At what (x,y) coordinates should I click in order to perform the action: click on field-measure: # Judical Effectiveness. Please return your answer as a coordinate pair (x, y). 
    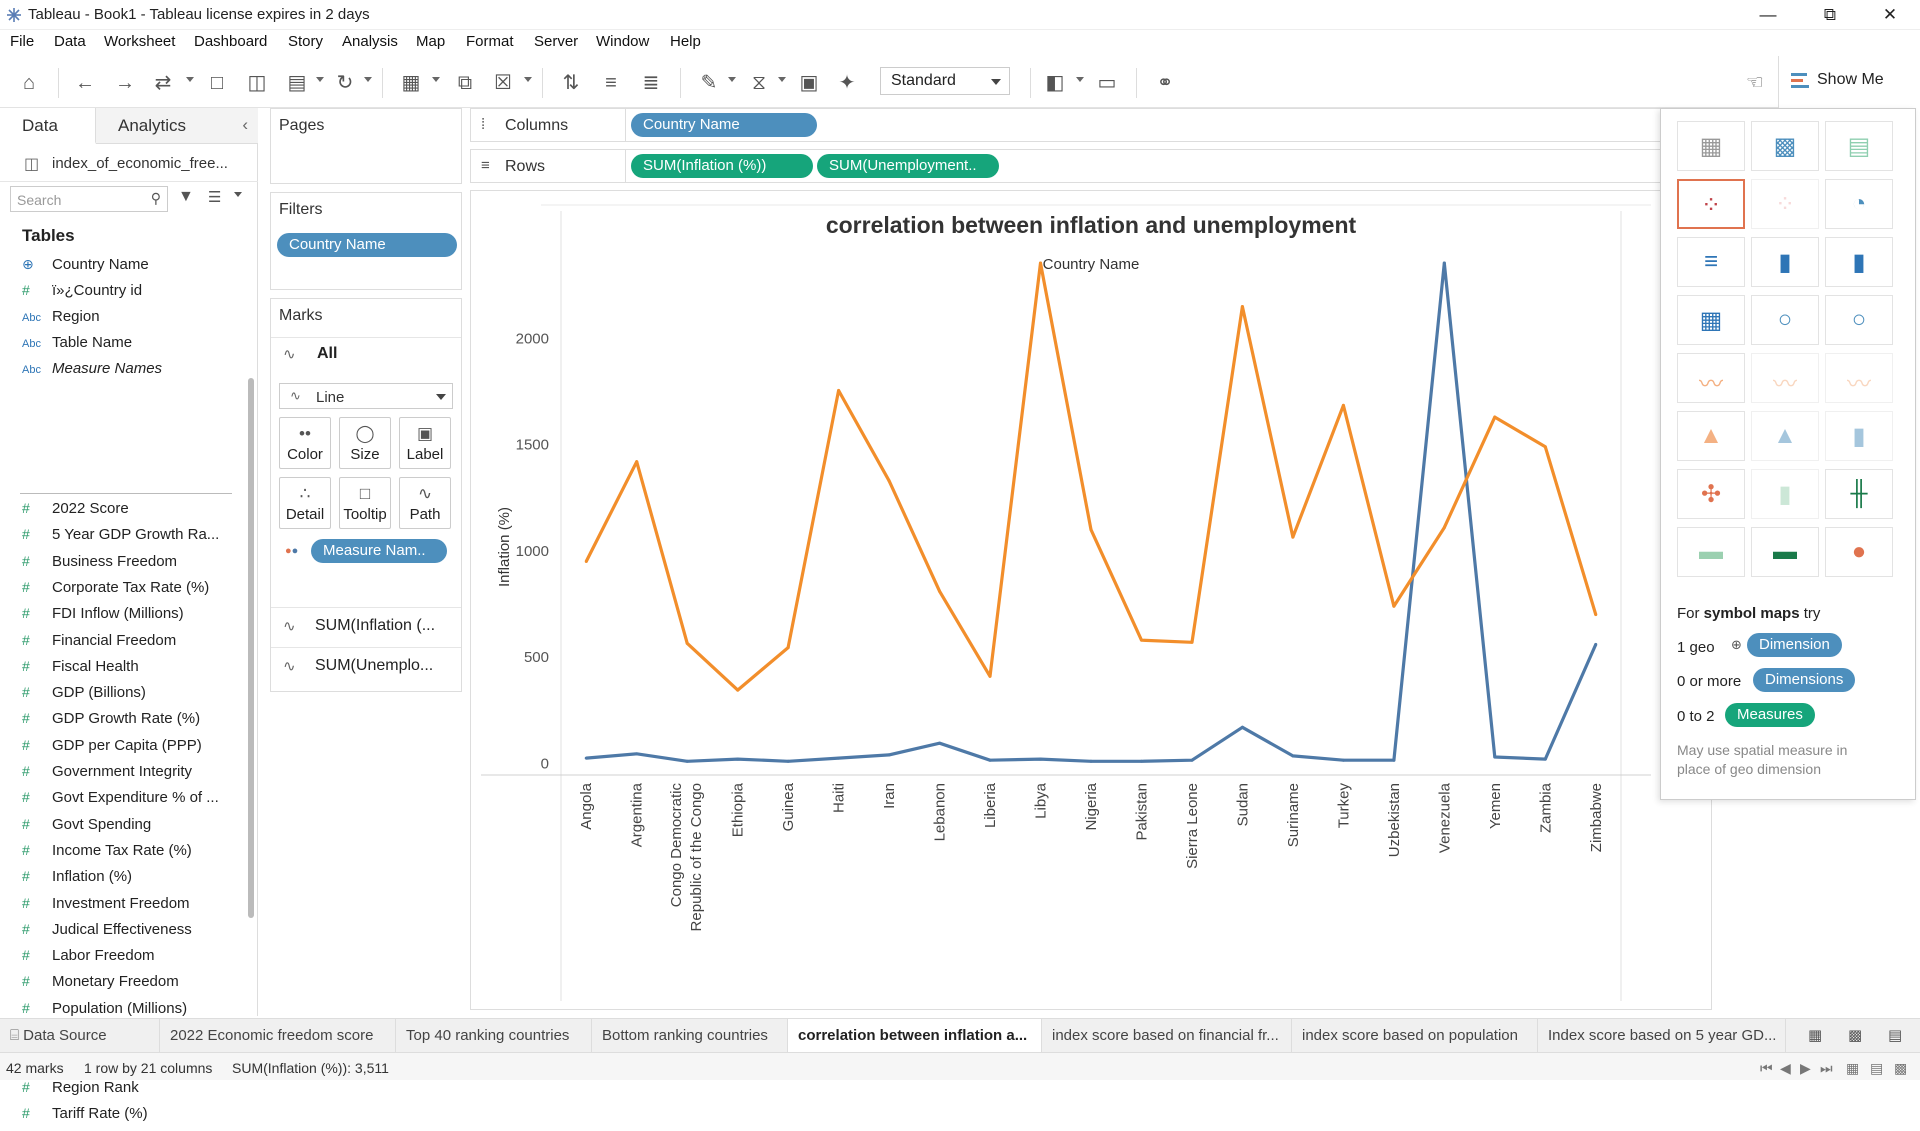
    Looking at the image, I should click on (131, 934).